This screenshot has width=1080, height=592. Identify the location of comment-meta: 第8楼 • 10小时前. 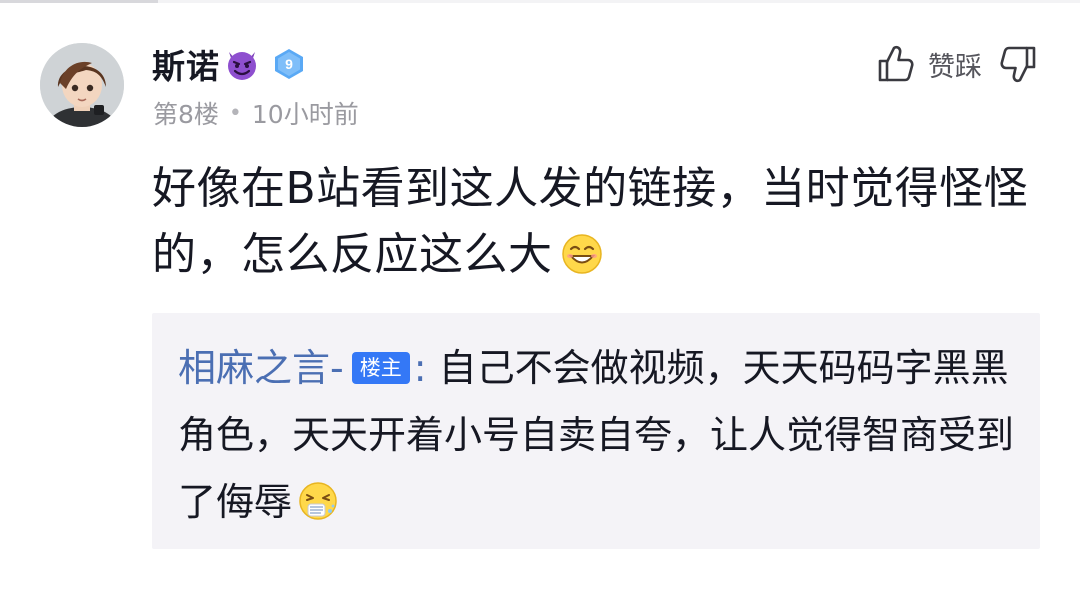
(256, 113).